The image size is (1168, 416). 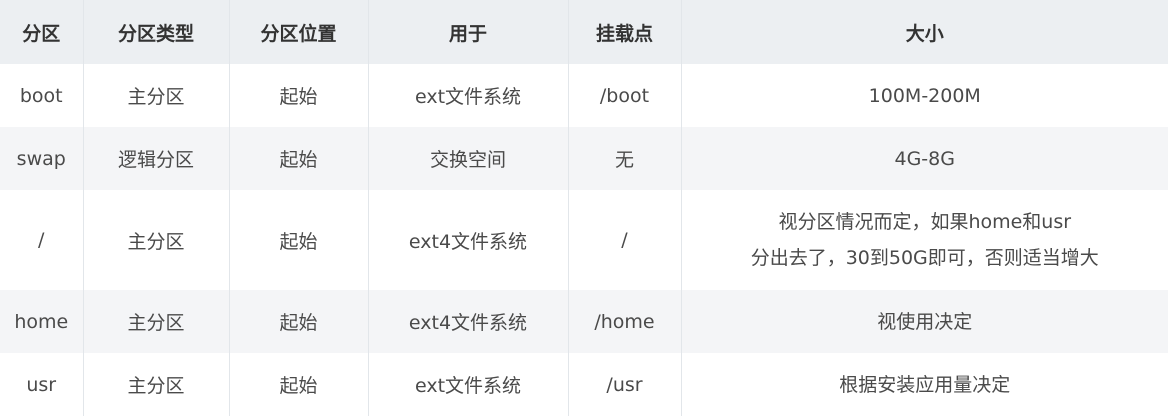 I want to click on cell-partition-type: 逻辑分区, so click(x=156, y=158).